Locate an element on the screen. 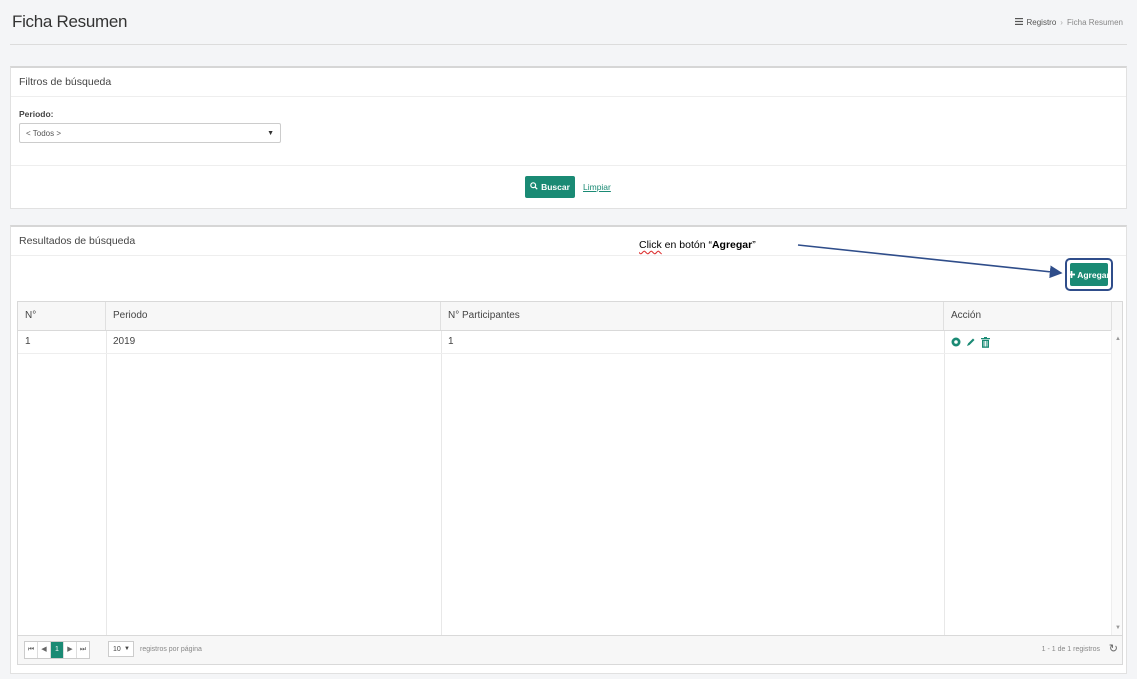 Image resolution: width=1137 pixels, height=679 pixels. periodo-select-value: < Todos > is located at coordinates (43, 133).